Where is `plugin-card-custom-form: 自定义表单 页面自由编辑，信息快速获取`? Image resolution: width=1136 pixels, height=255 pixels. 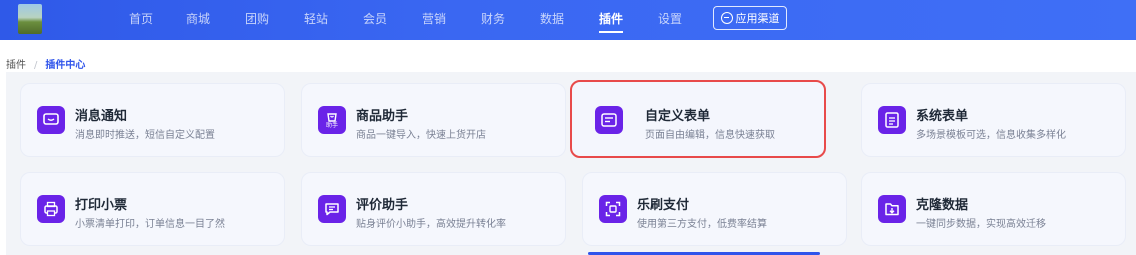 plugin-card-custom-form: 自定义表单 页面自由编辑，信息快速获取 is located at coordinates (698, 119).